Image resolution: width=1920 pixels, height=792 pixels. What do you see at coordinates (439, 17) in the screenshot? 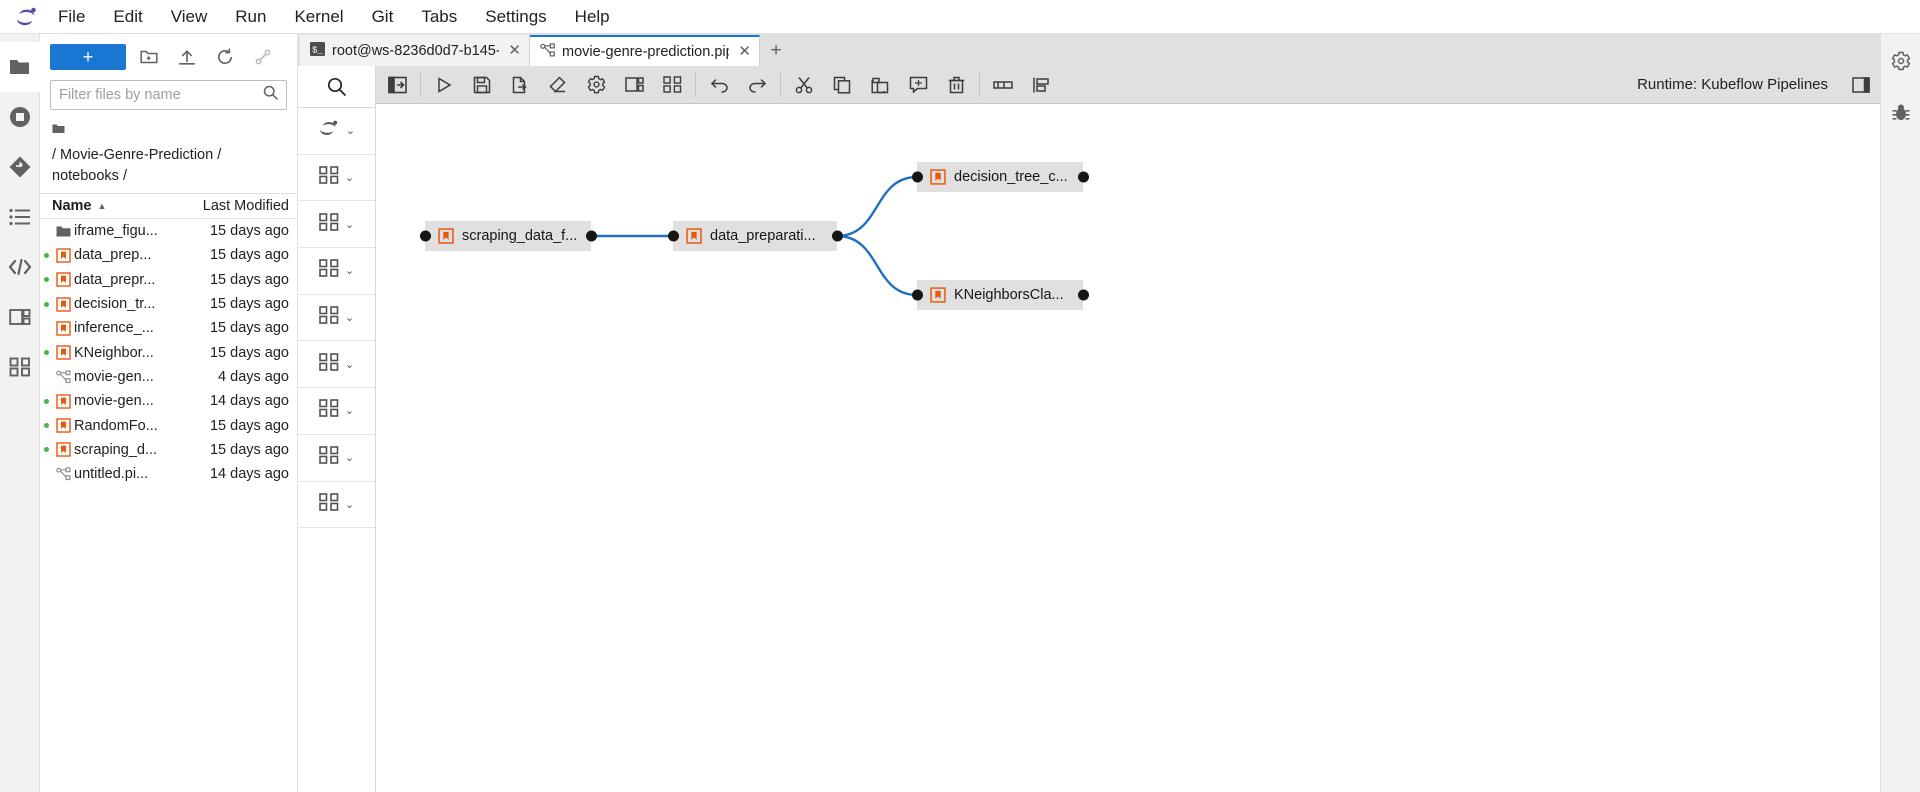
I see `menu-tabs: Tabs` at bounding box center [439, 17].